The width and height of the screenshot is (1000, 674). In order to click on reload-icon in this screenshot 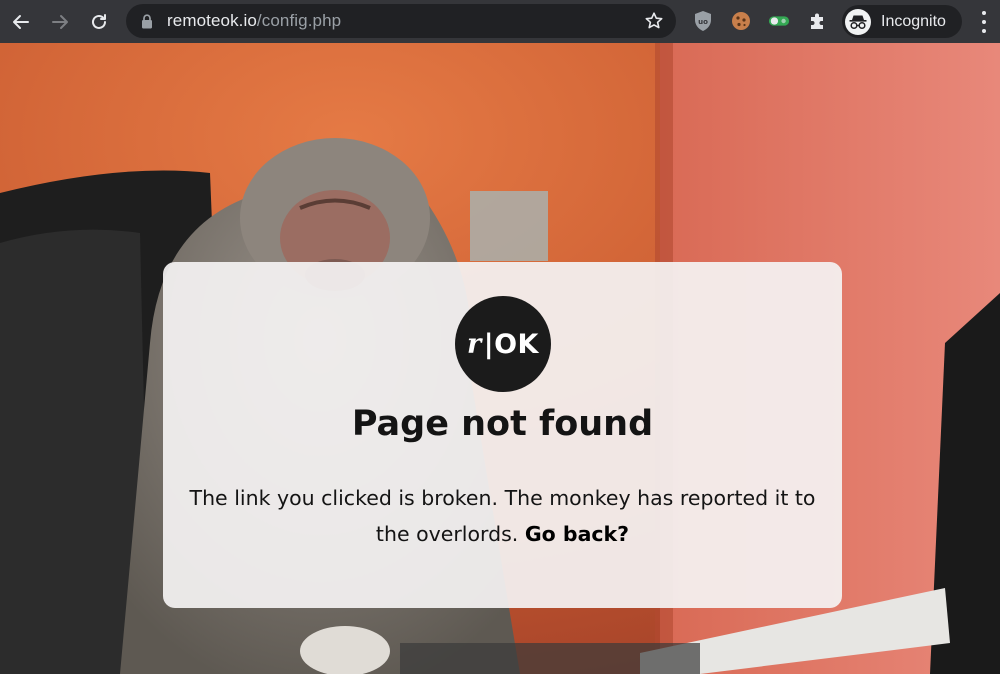, I will do `click(99, 21)`.